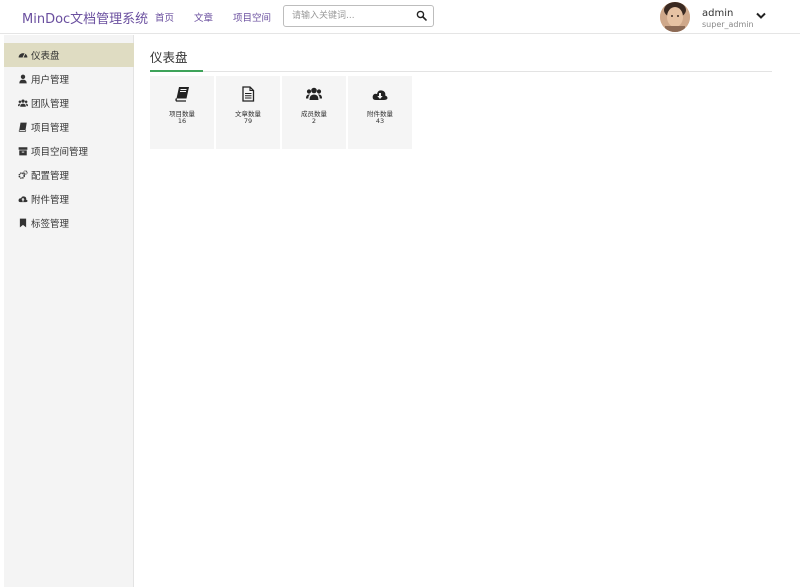 The image size is (800, 587). What do you see at coordinates (380, 121) in the screenshot?
I see `stat-value: 43` at bounding box center [380, 121].